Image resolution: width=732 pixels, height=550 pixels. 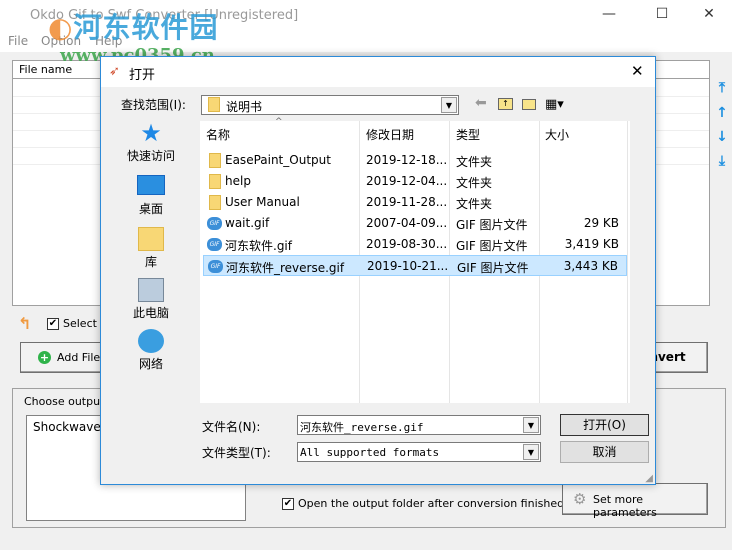 What do you see at coordinates (557, 134) in the screenshot?
I see `column-size: 大小` at bounding box center [557, 134].